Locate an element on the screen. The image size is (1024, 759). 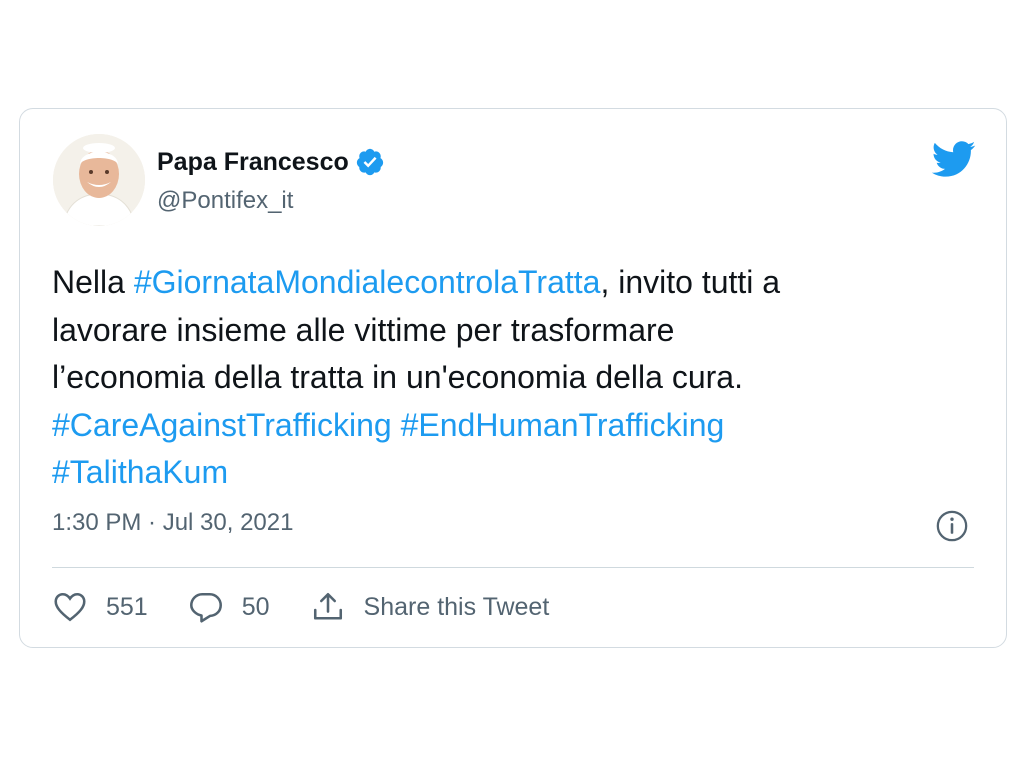
hashtag-care: #CareAgainstTrafficking is located at coordinates (222, 425).